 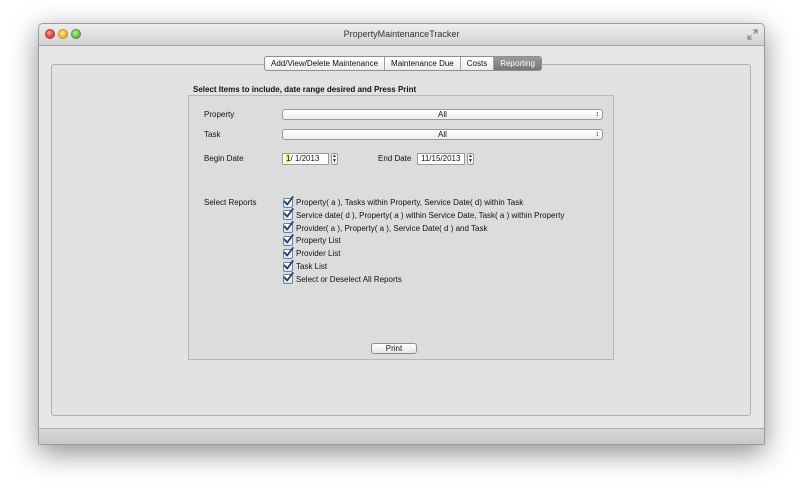 I want to click on report-option-label: Property List, so click(x=318, y=241).